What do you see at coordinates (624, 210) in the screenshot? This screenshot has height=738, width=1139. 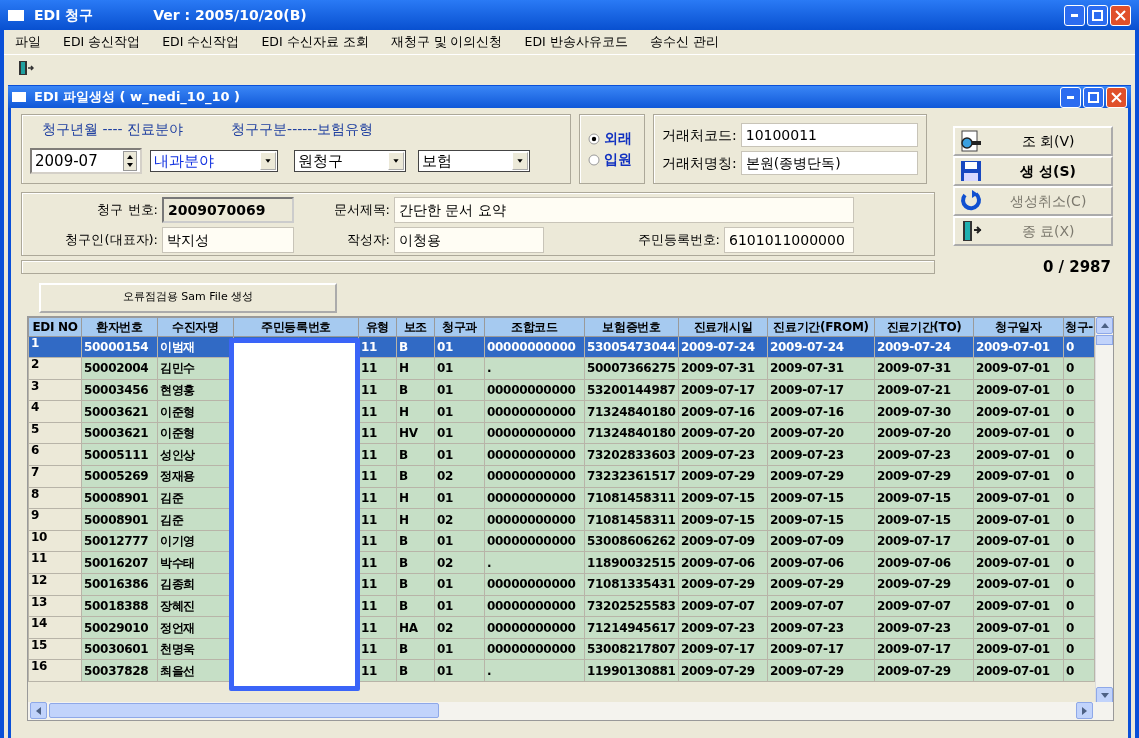 I see `text-field: 간단한 문서 요약` at bounding box center [624, 210].